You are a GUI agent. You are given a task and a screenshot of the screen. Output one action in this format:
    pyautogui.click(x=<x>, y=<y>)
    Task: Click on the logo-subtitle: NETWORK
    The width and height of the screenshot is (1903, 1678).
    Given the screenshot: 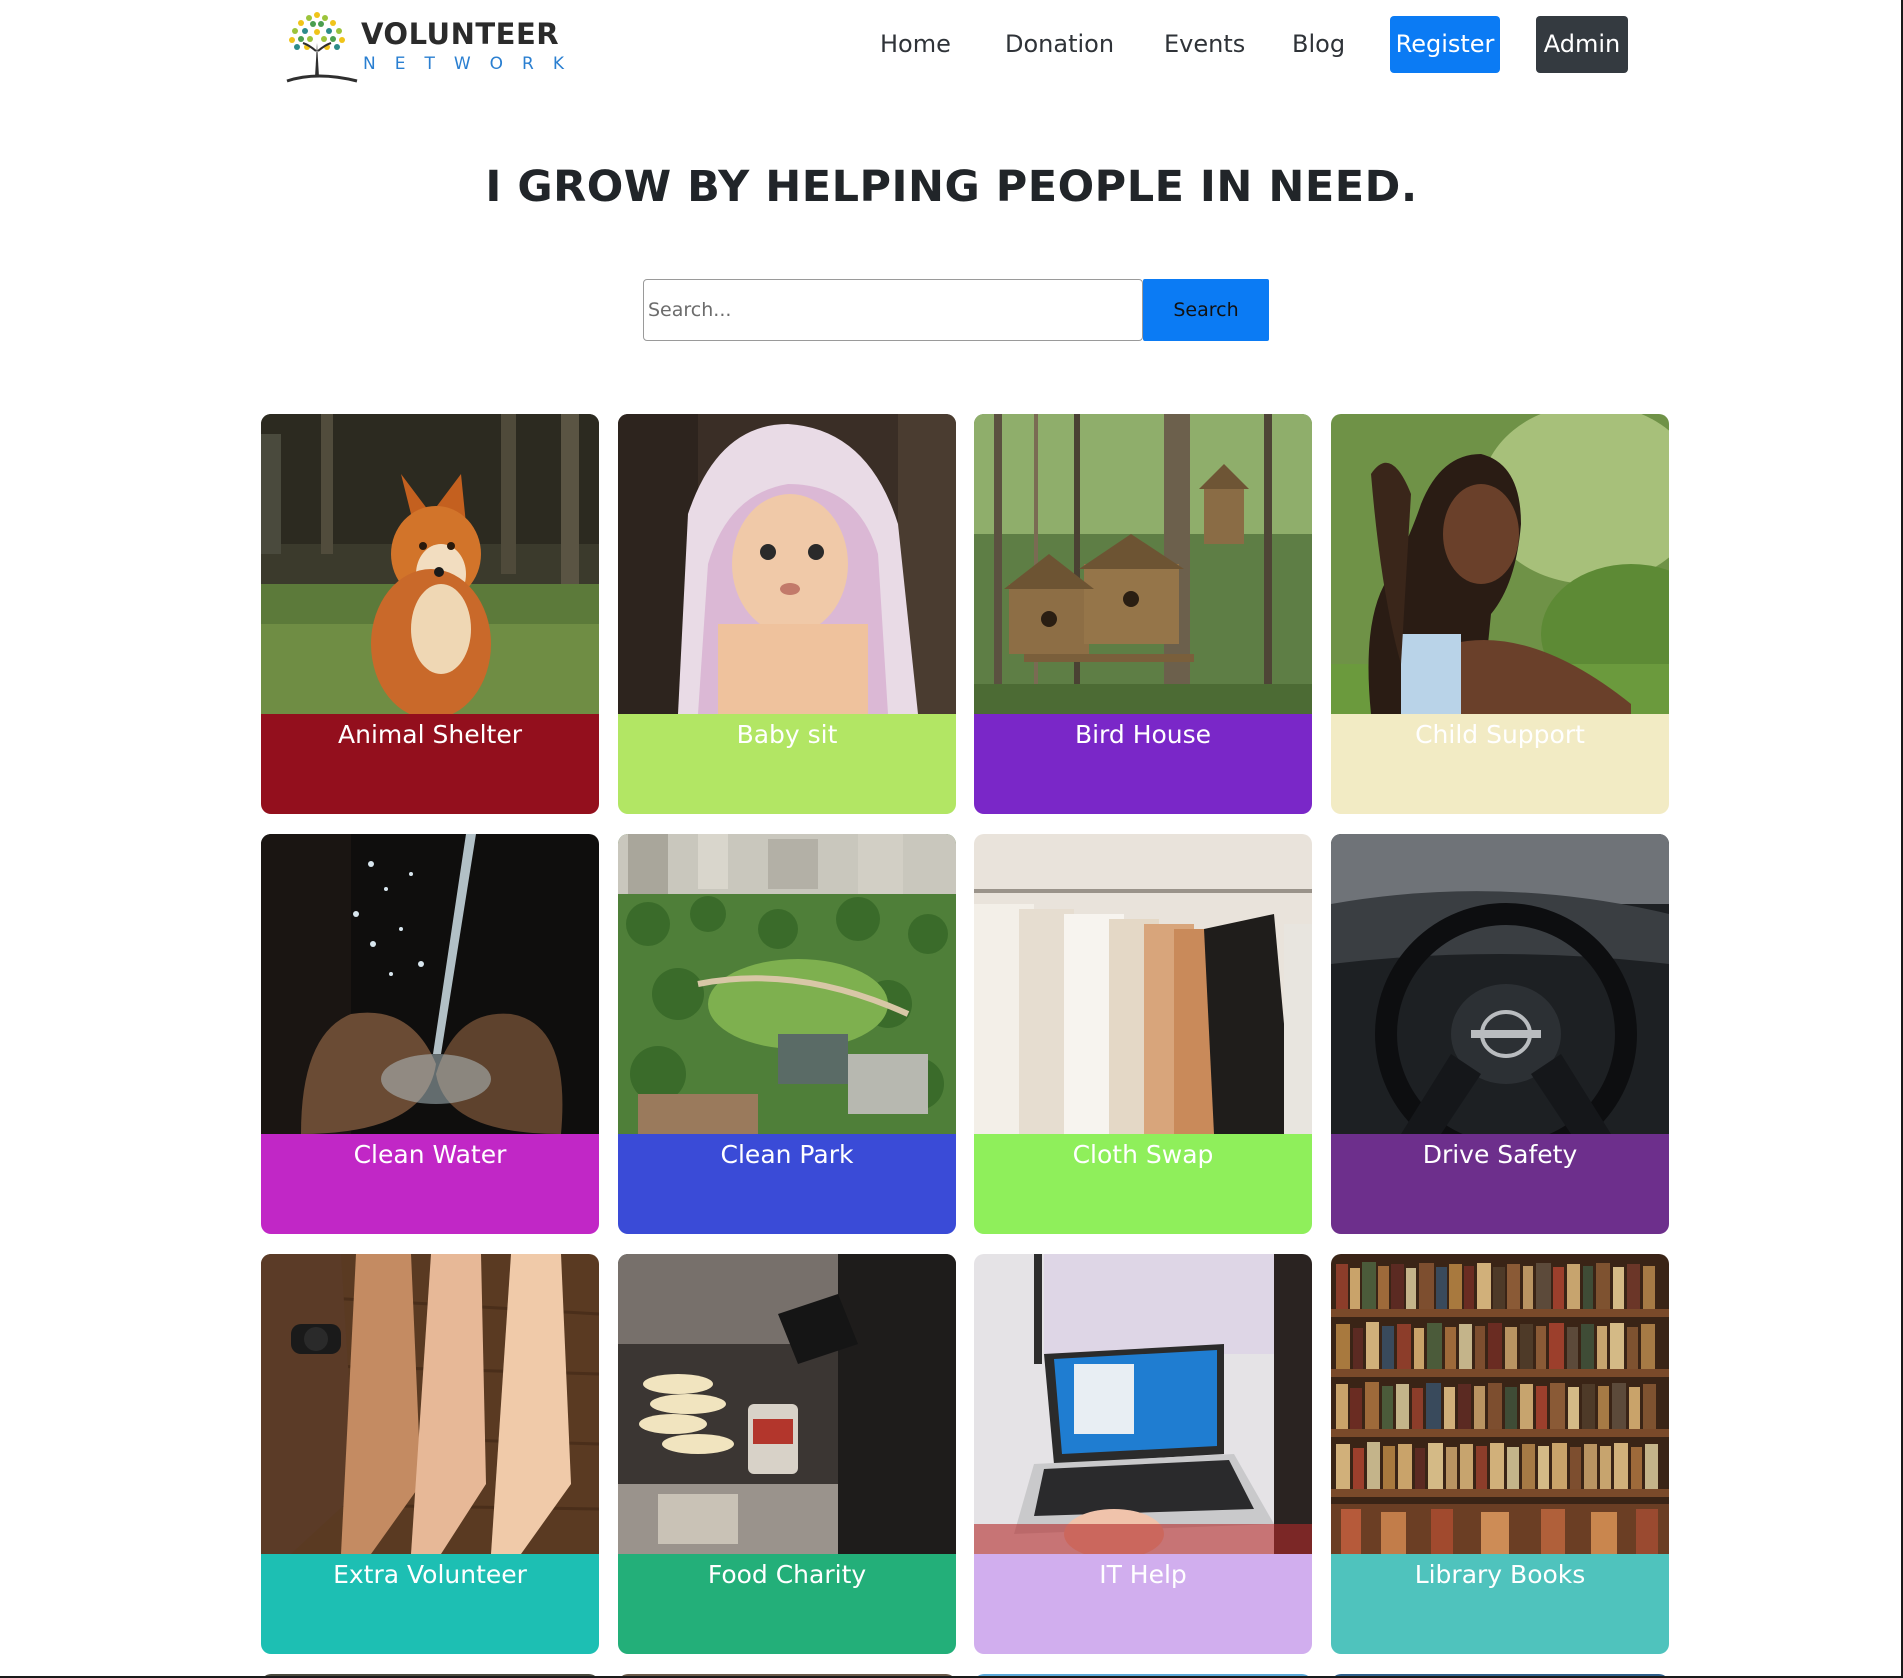 What is the action you would take?
    pyautogui.click(x=473, y=64)
    